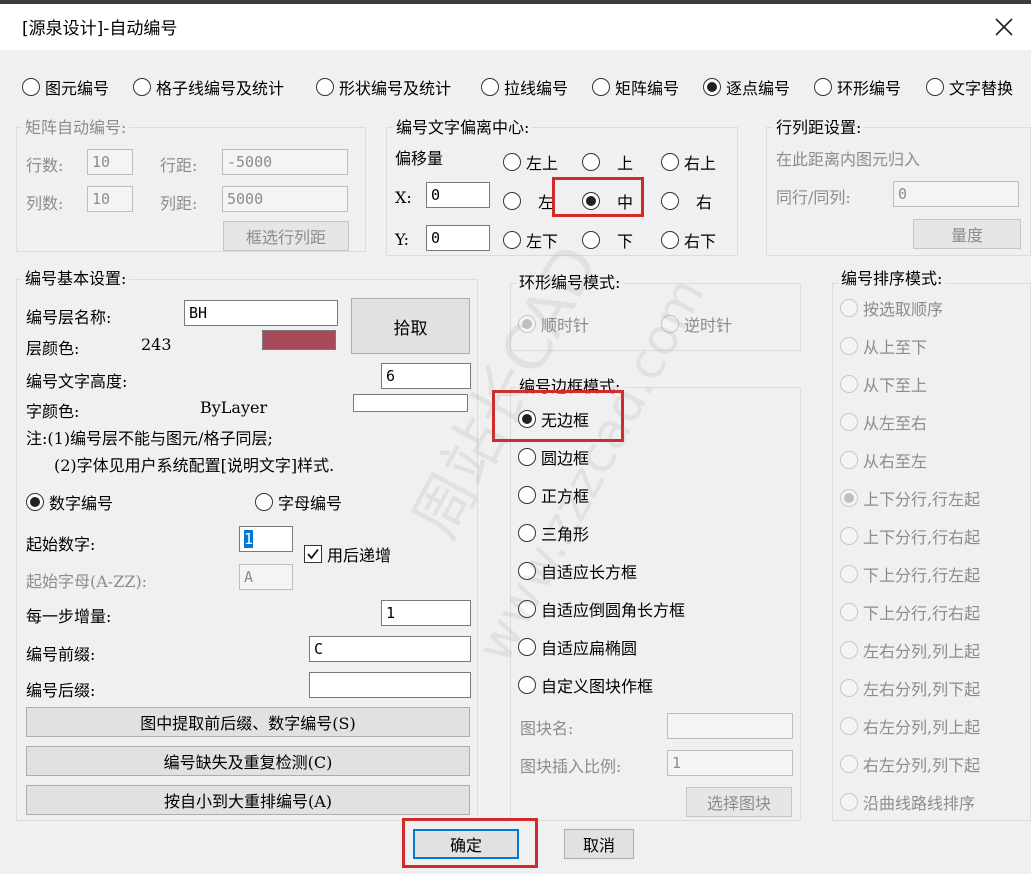 This screenshot has height=874, width=1031. Describe the element at coordinates (458, 195) in the screenshot. I see `offset-x-input: 0` at that location.